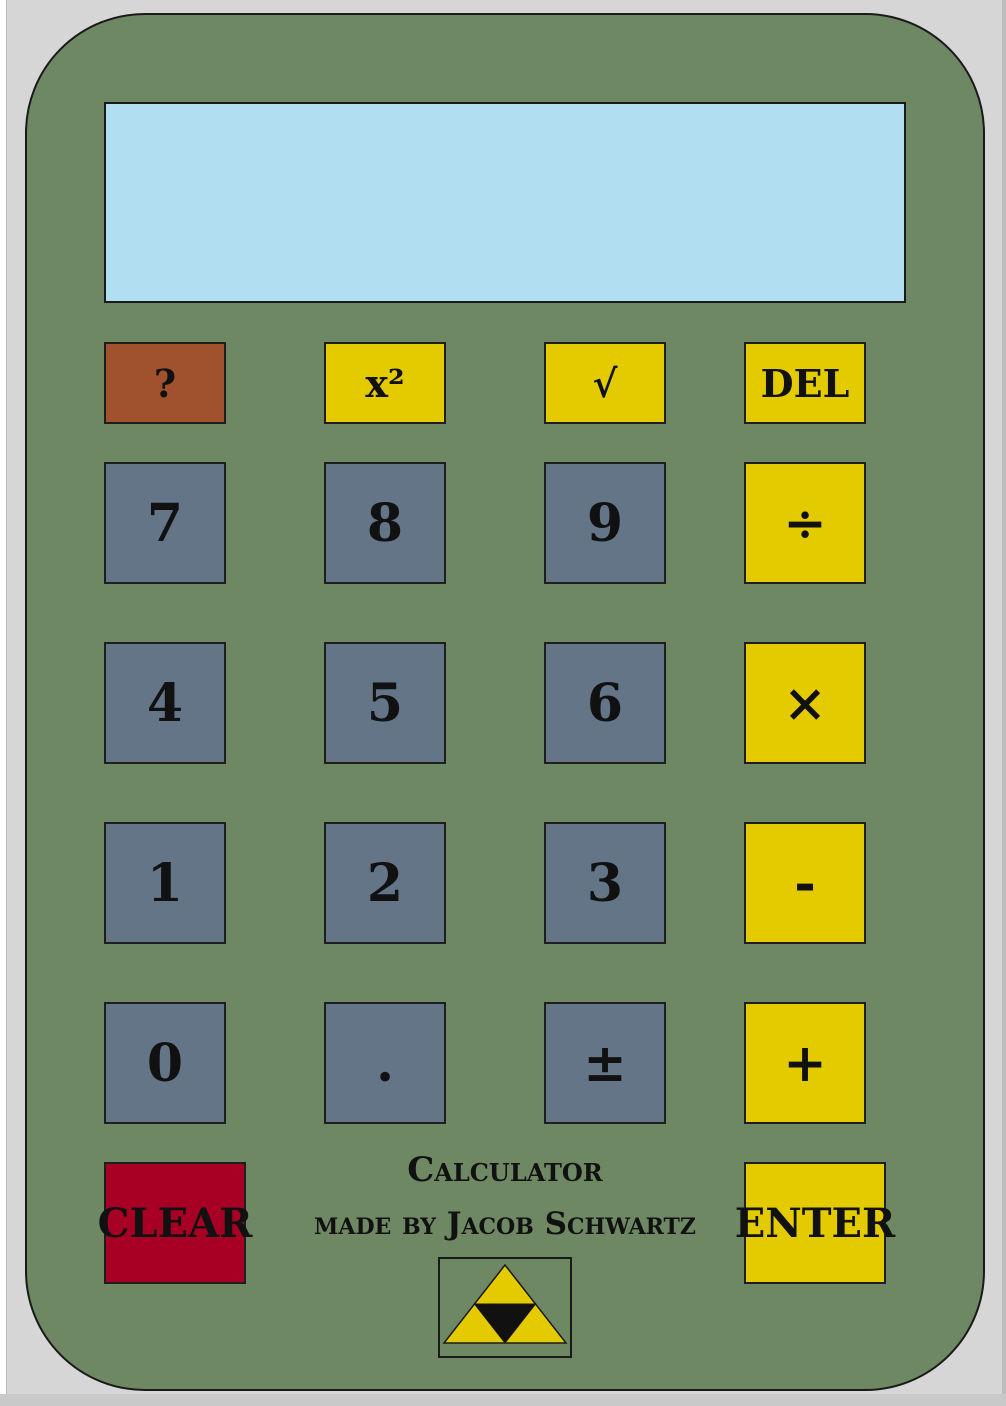  What do you see at coordinates (165, 383) in the screenshot?
I see `help-button: ?` at bounding box center [165, 383].